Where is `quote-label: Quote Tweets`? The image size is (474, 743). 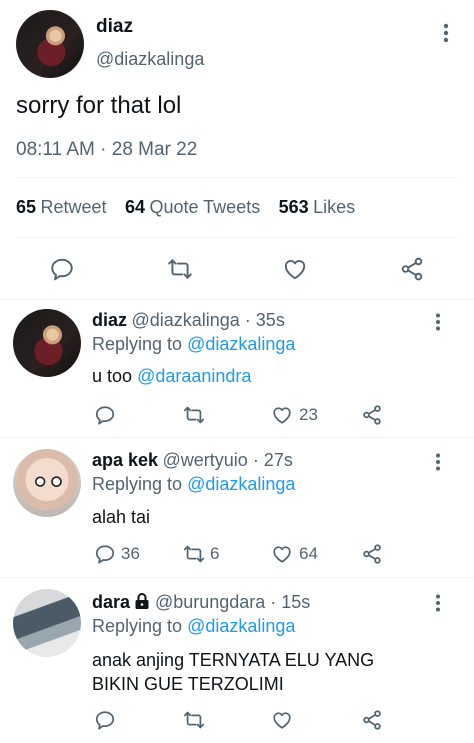 quote-label: Quote Tweets is located at coordinates (205, 207).